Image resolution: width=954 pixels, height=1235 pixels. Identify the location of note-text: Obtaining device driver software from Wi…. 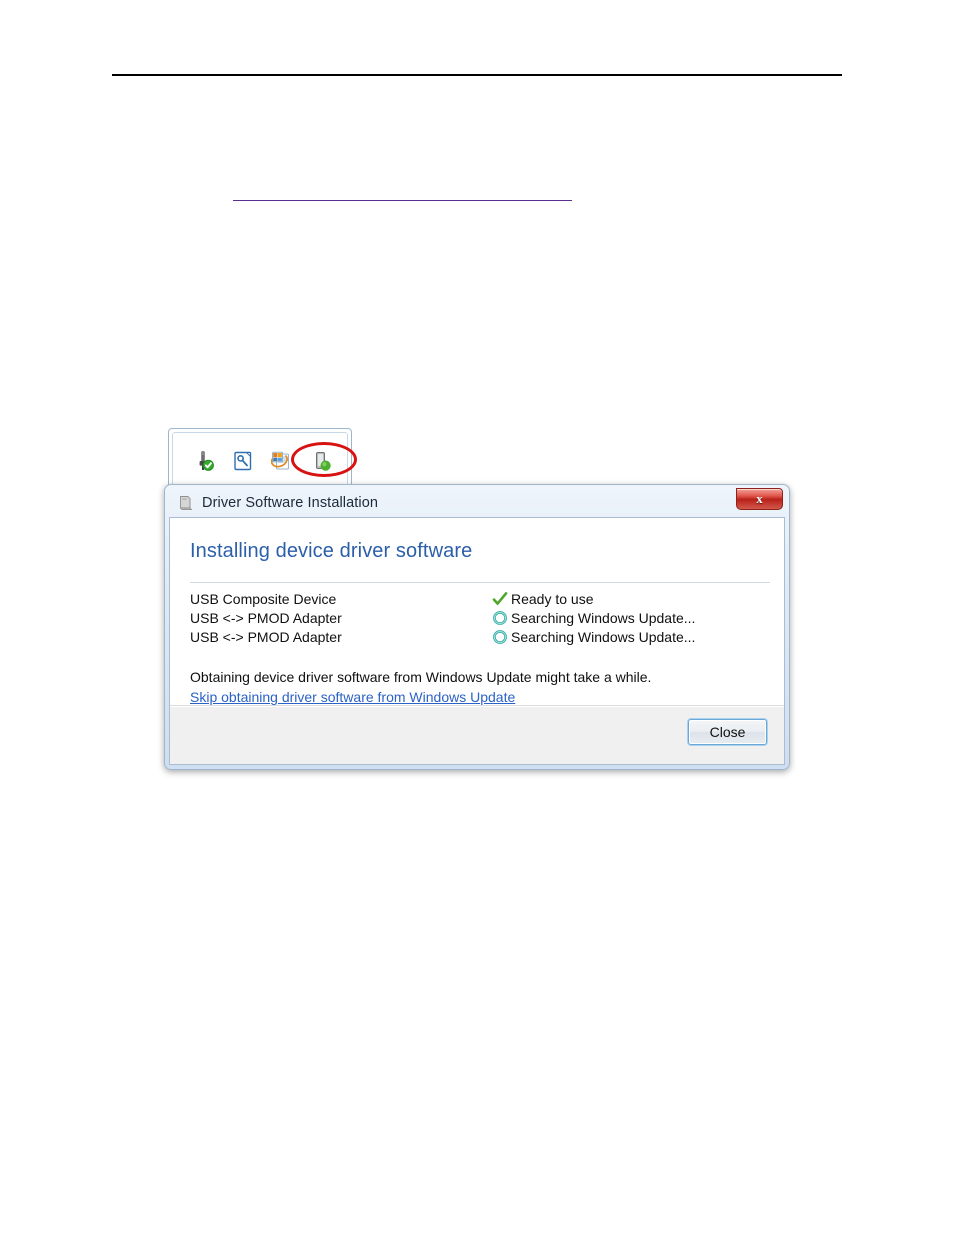
(421, 677).